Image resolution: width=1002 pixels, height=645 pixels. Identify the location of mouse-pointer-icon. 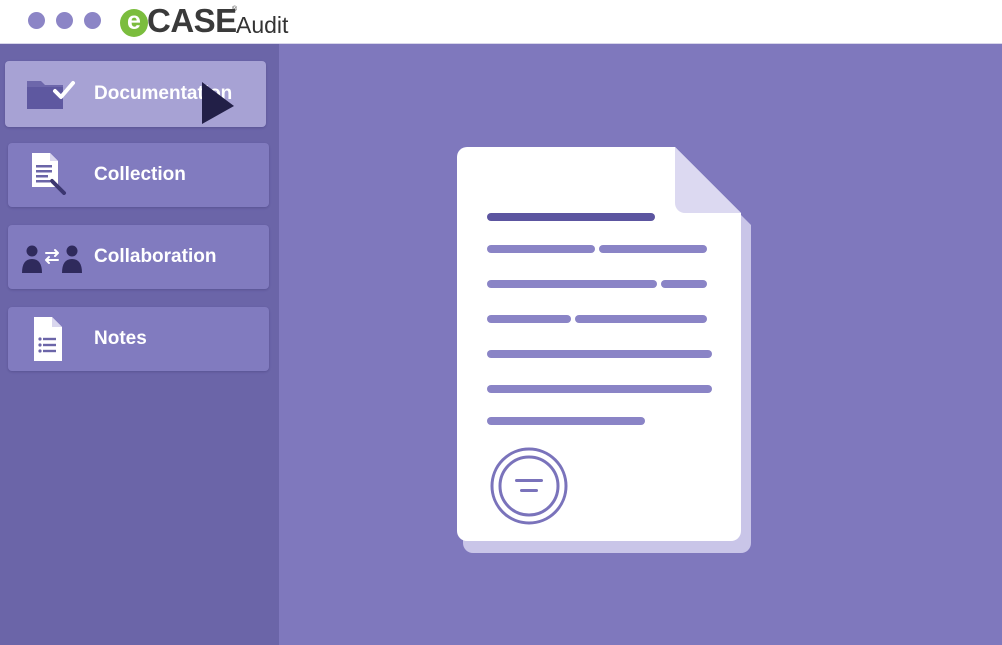
(218, 103).